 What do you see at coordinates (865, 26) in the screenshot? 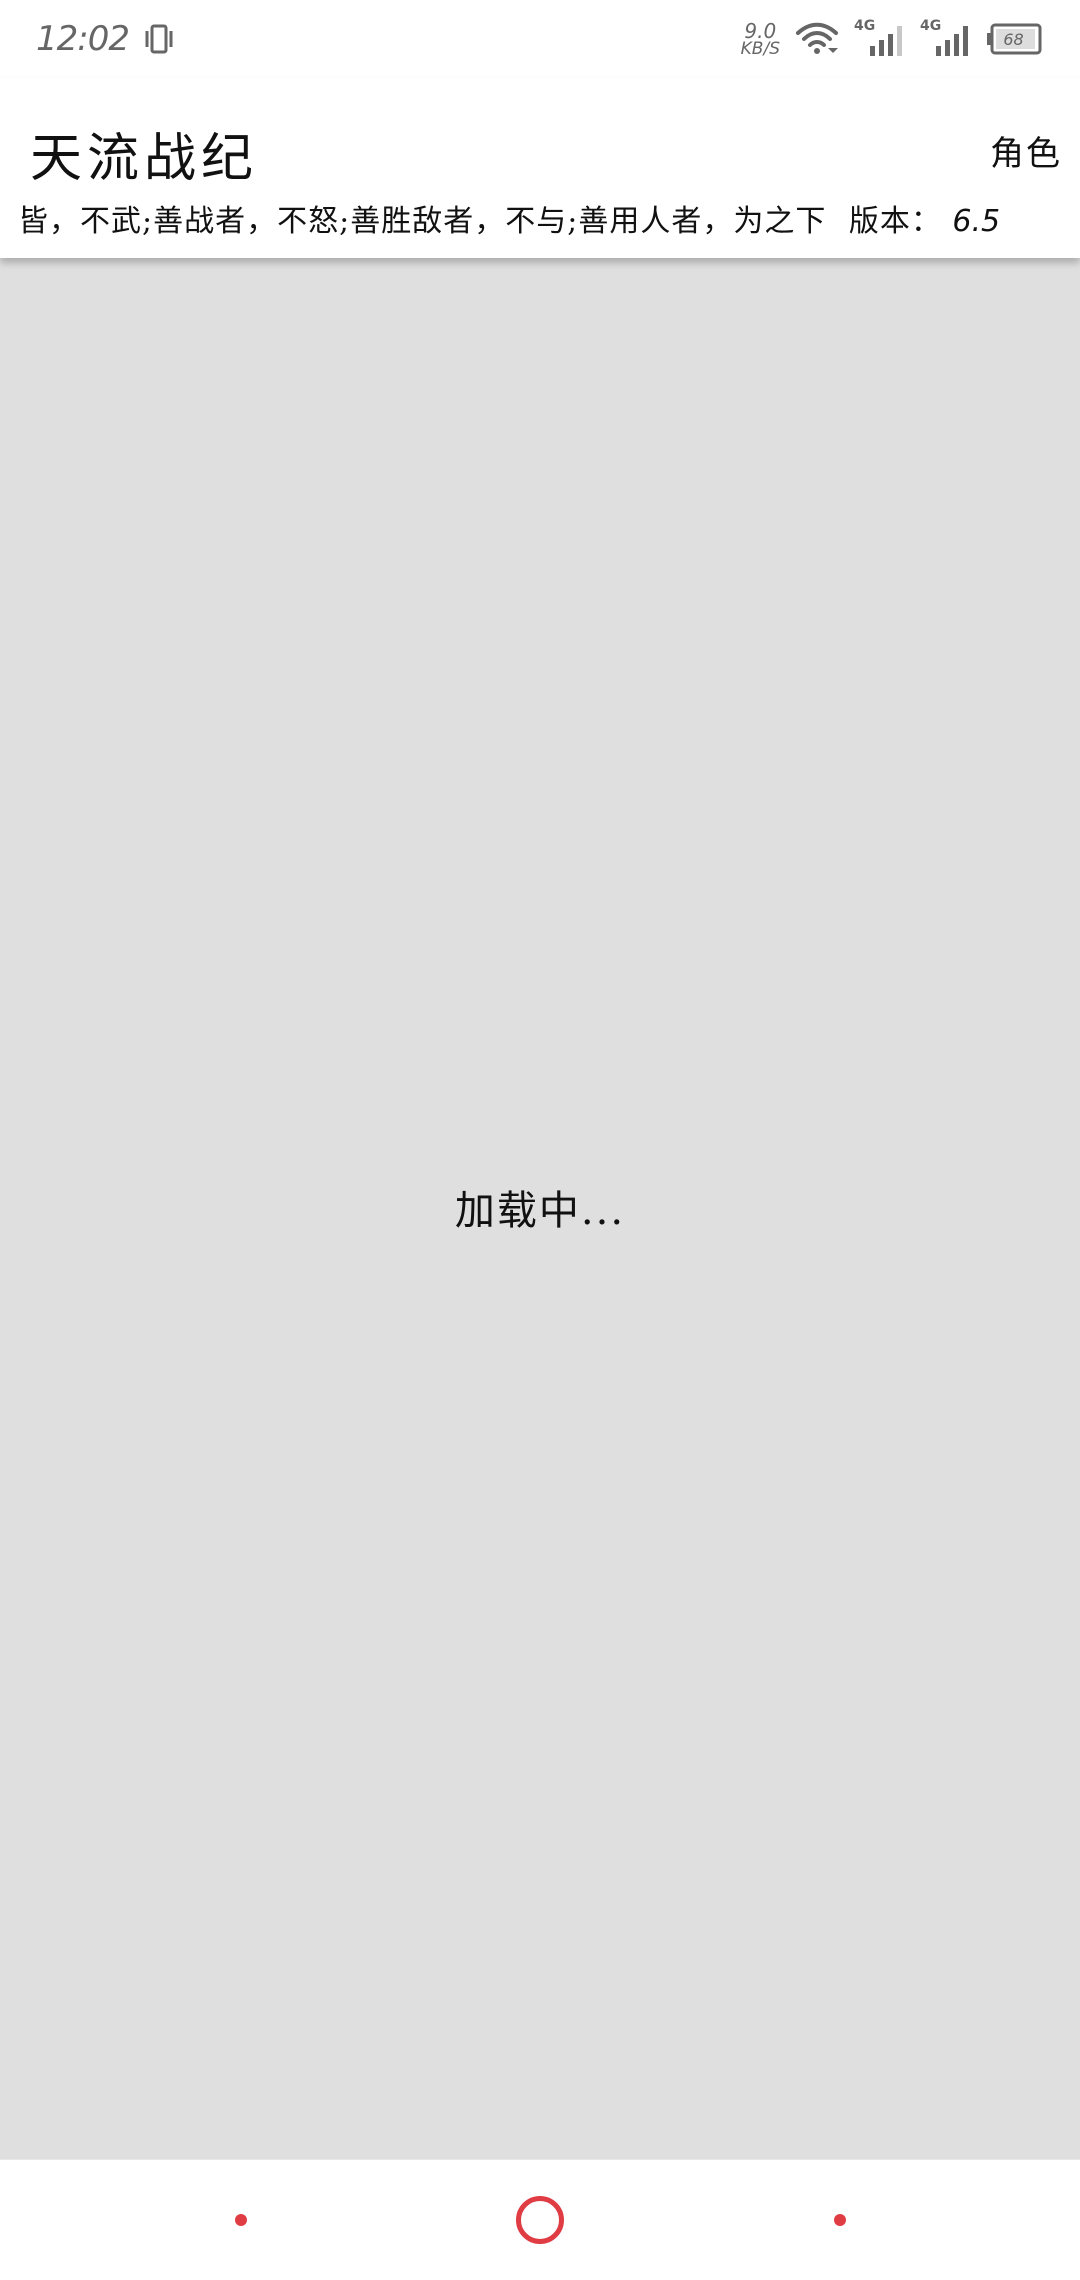
I see `signal-1-label: 4G` at bounding box center [865, 26].